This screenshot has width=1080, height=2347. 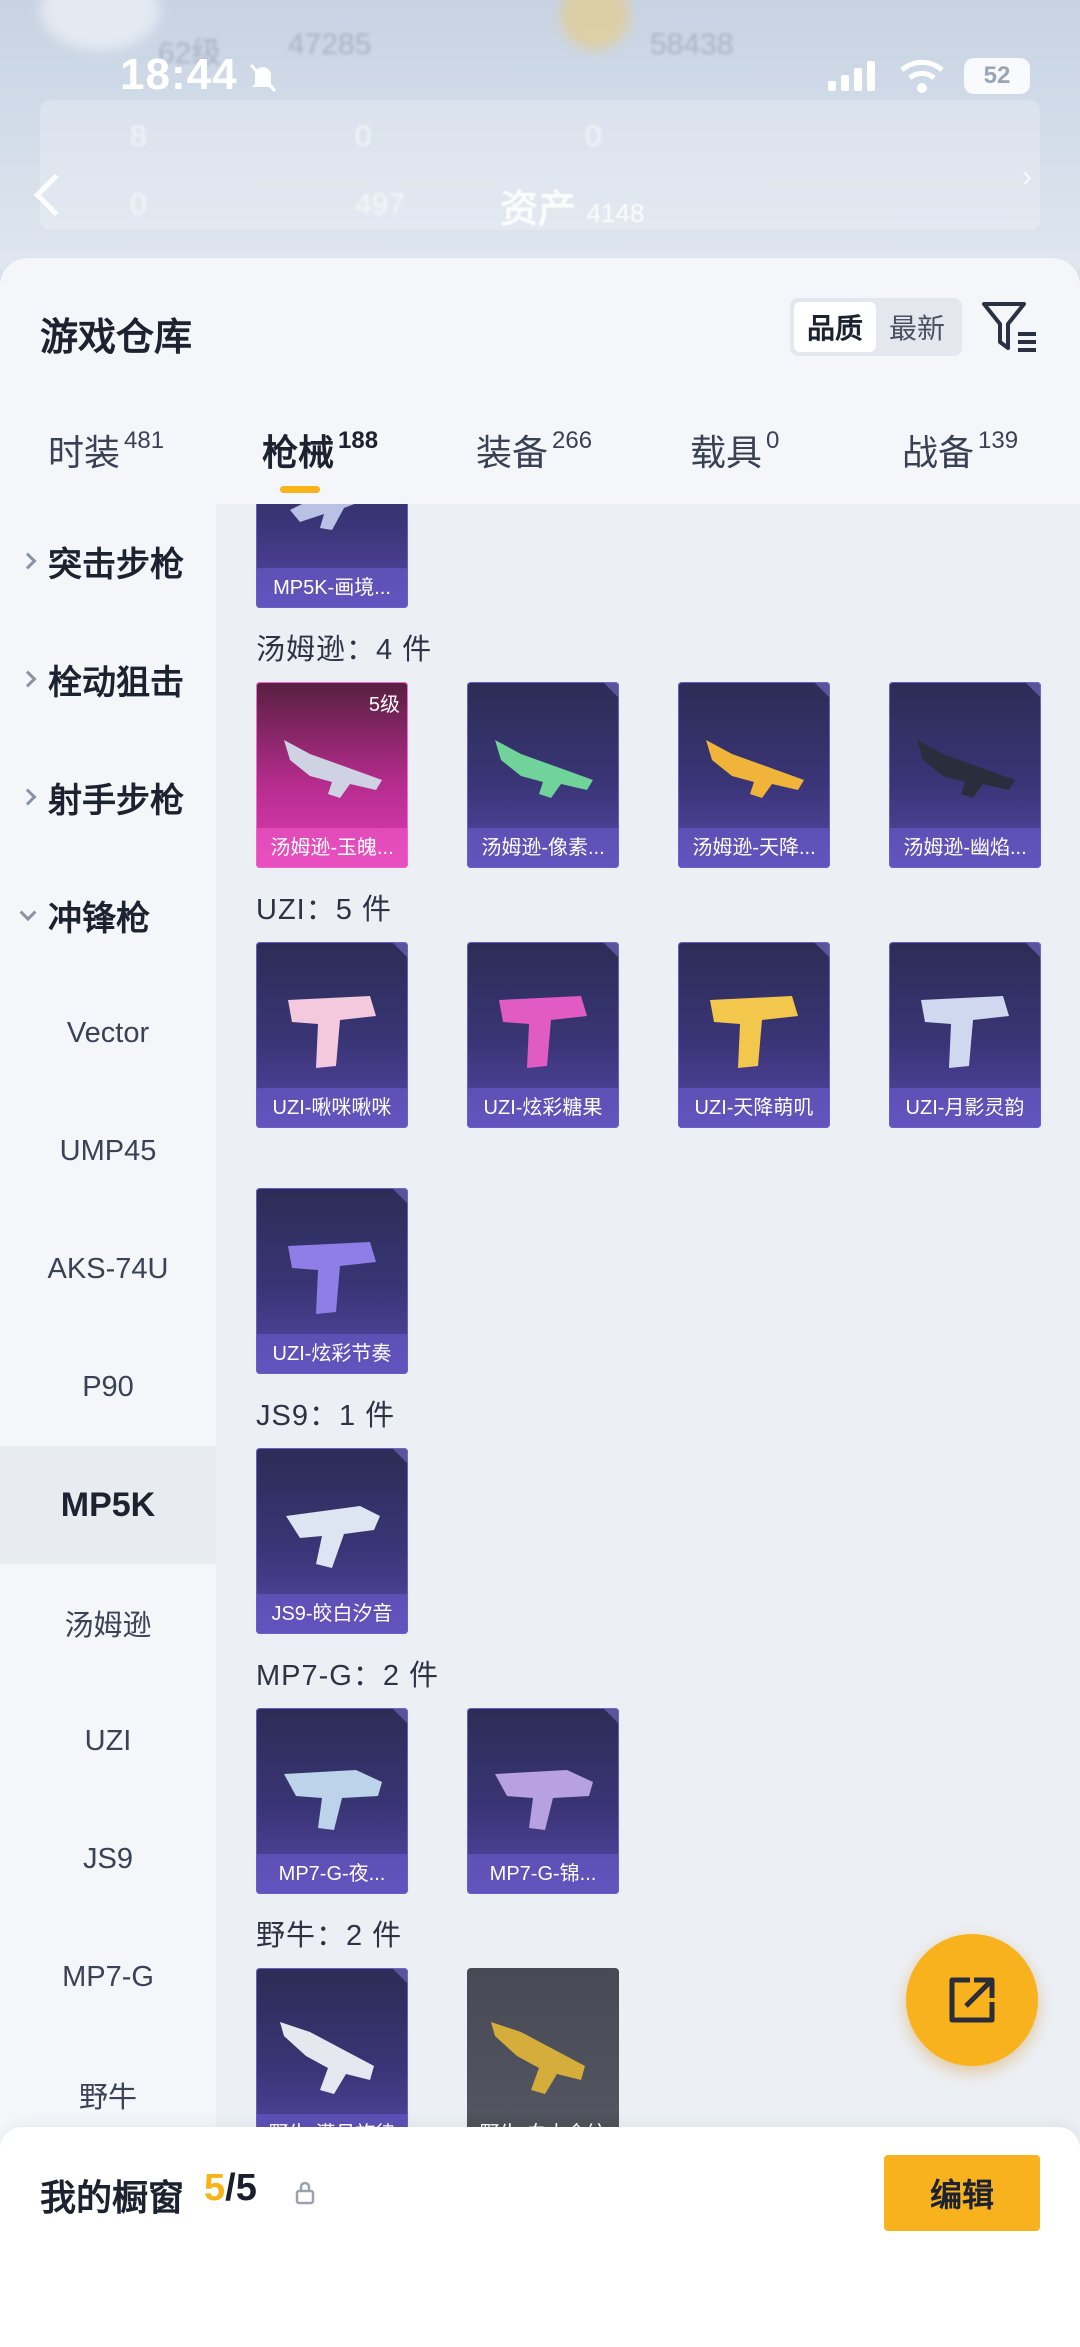 What do you see at coordinates (960, 450) in the screenshot?
I see `tab-supplies: 战备 139` at bounding box center [960, 450].